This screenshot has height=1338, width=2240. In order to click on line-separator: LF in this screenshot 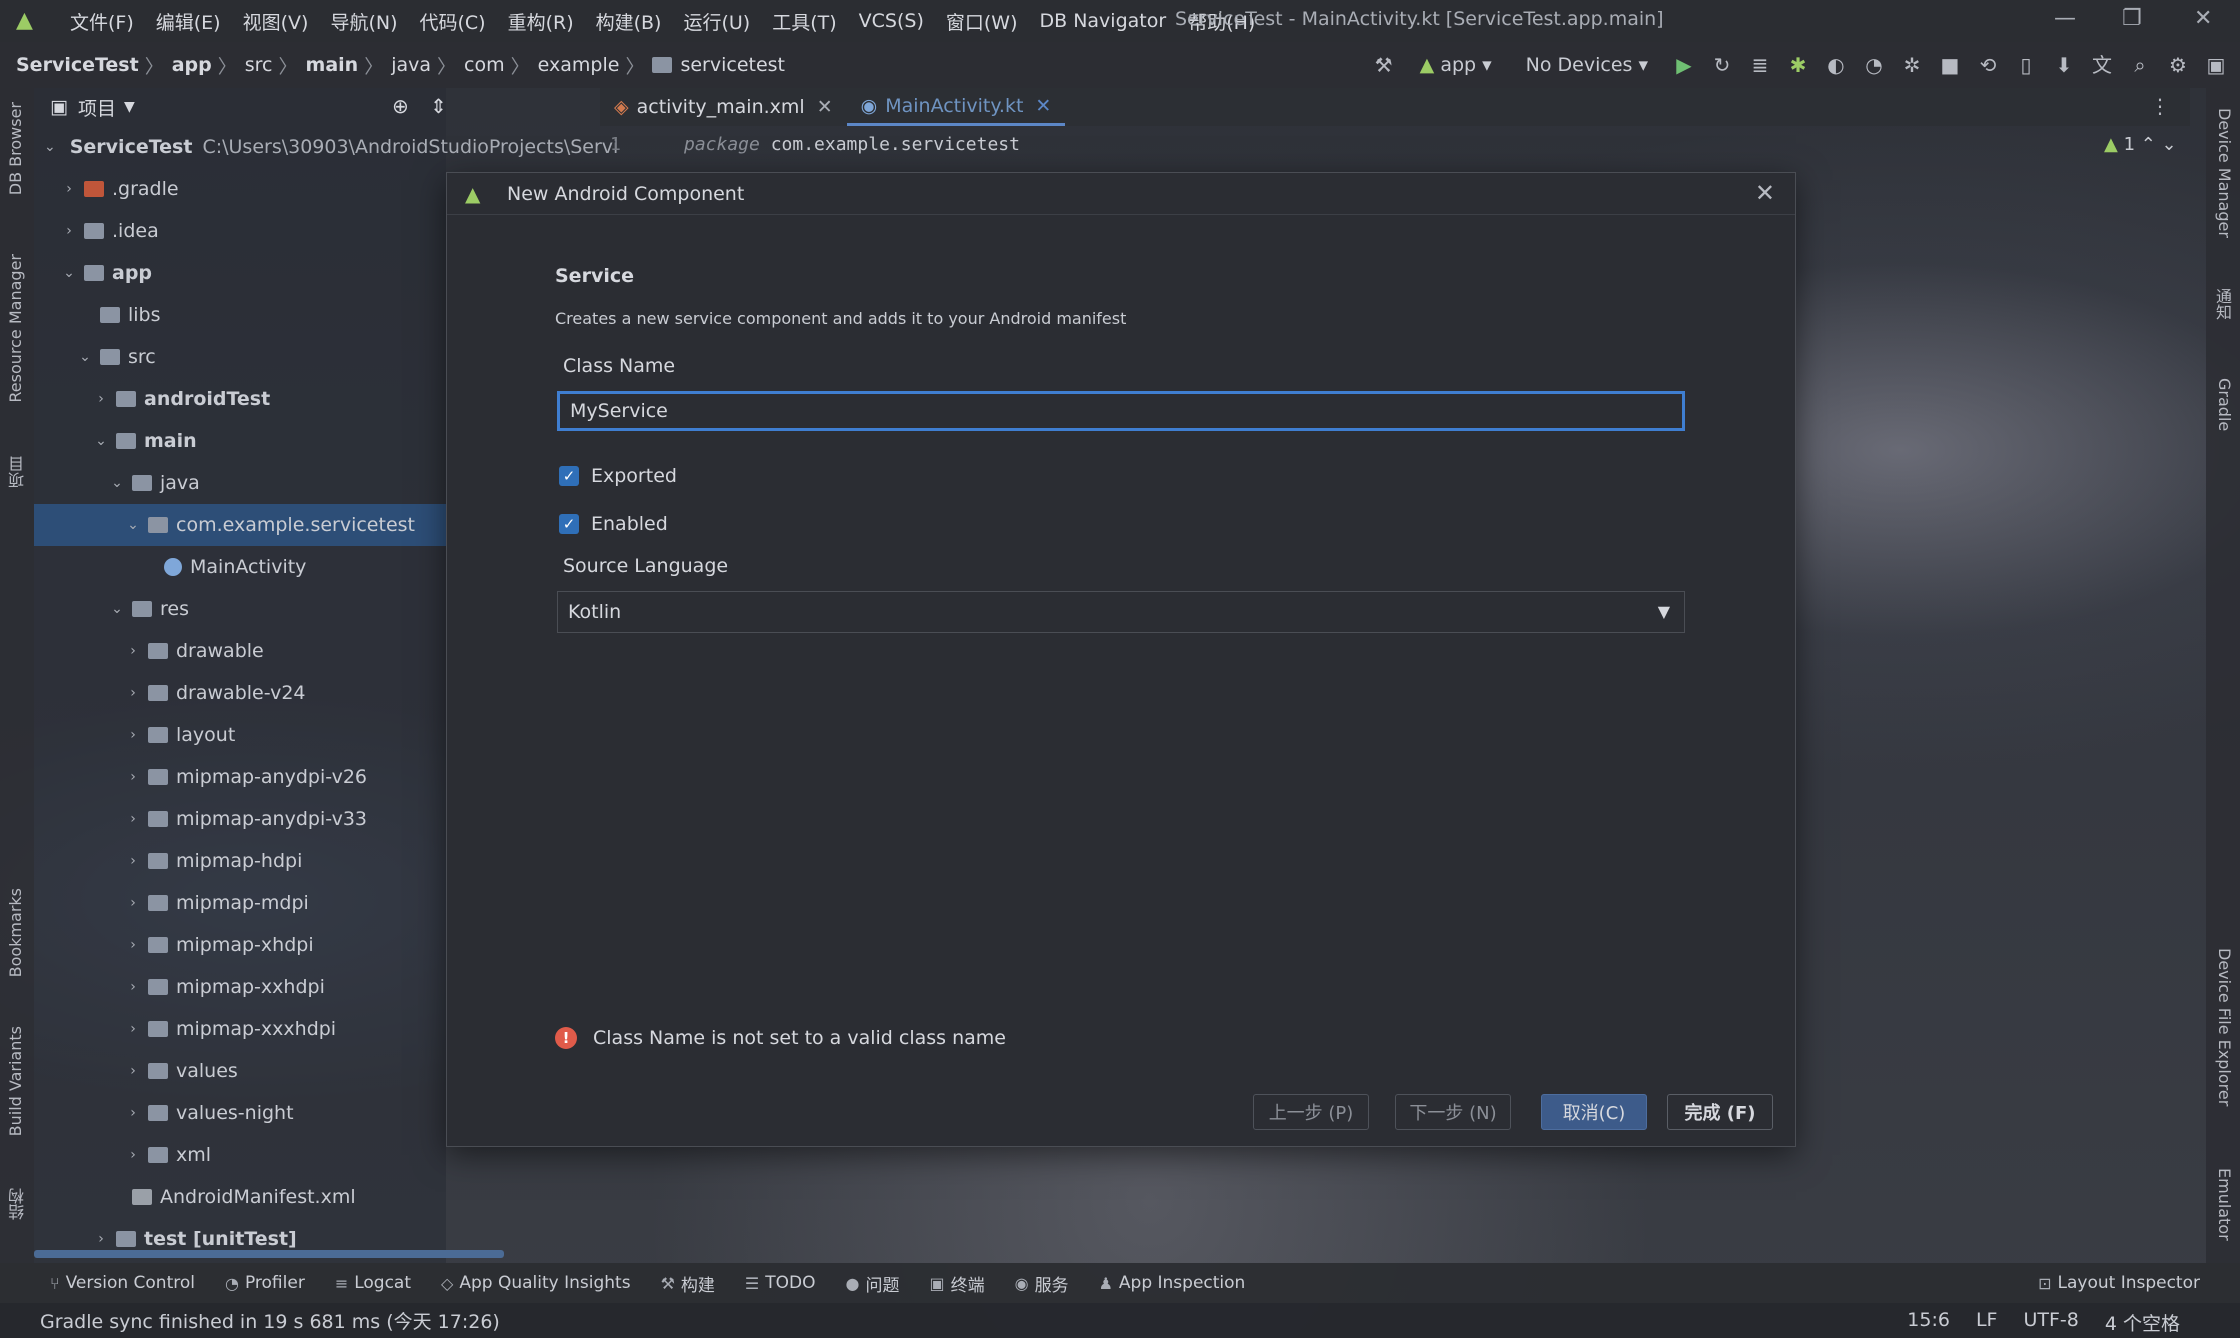, I will do `click(1987, 1322)`.